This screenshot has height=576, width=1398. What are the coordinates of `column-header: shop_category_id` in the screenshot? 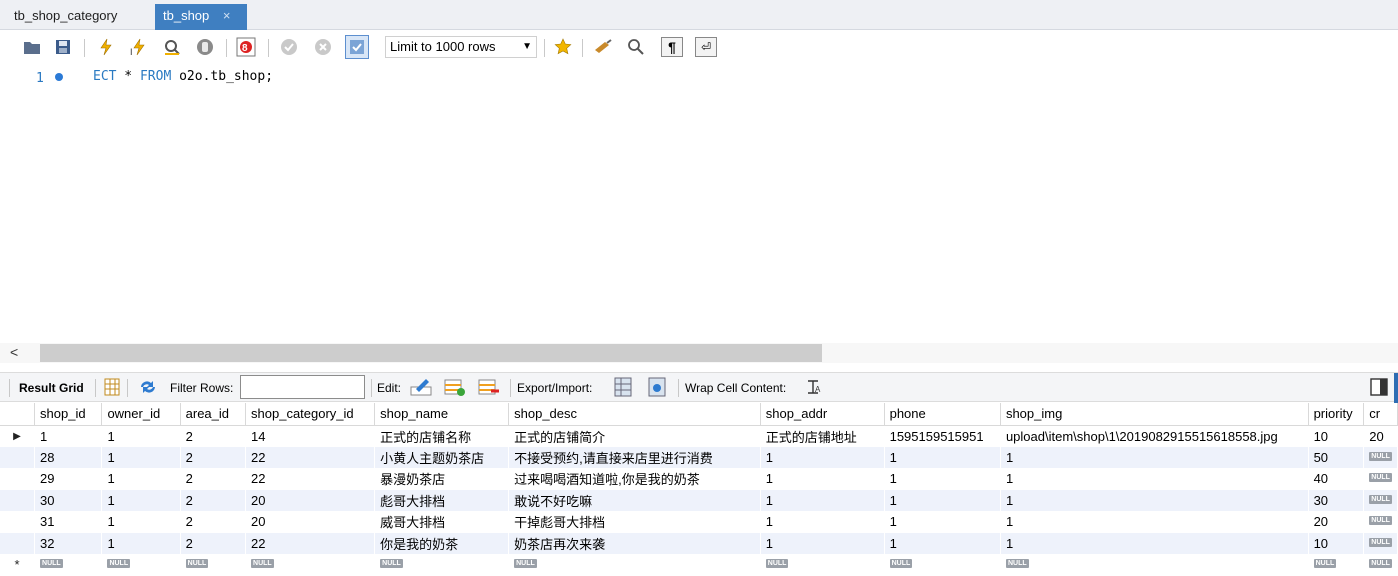 It's located at (310, 414).